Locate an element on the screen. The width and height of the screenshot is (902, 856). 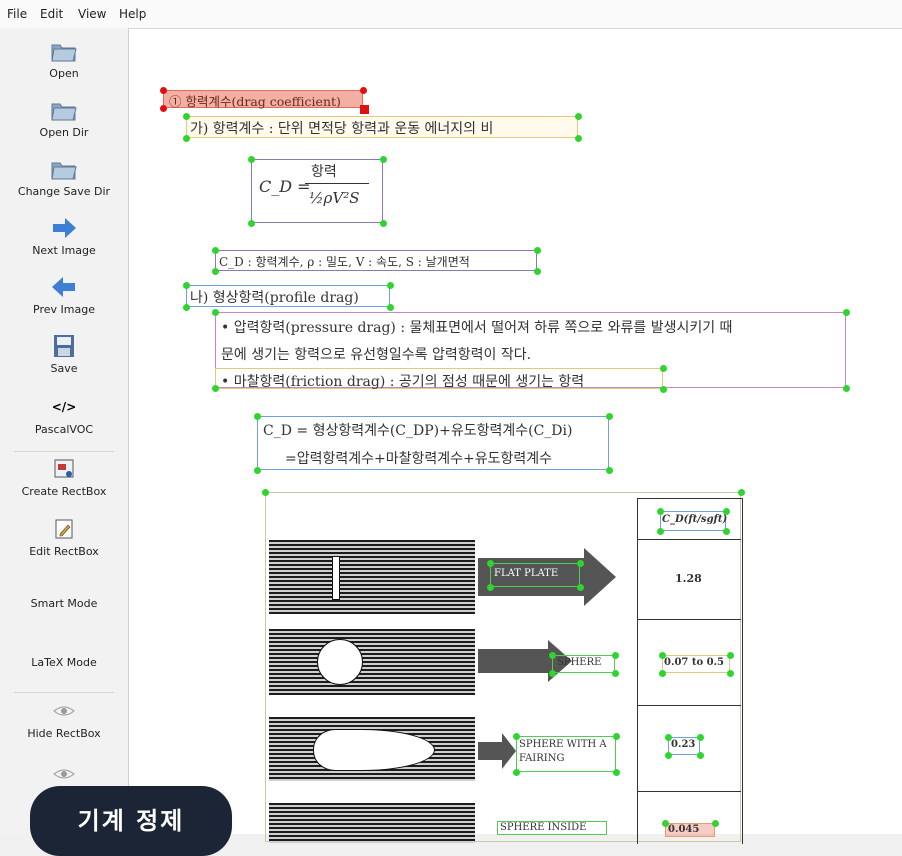
show-rectbox-button is located at coordinates (64, 774).